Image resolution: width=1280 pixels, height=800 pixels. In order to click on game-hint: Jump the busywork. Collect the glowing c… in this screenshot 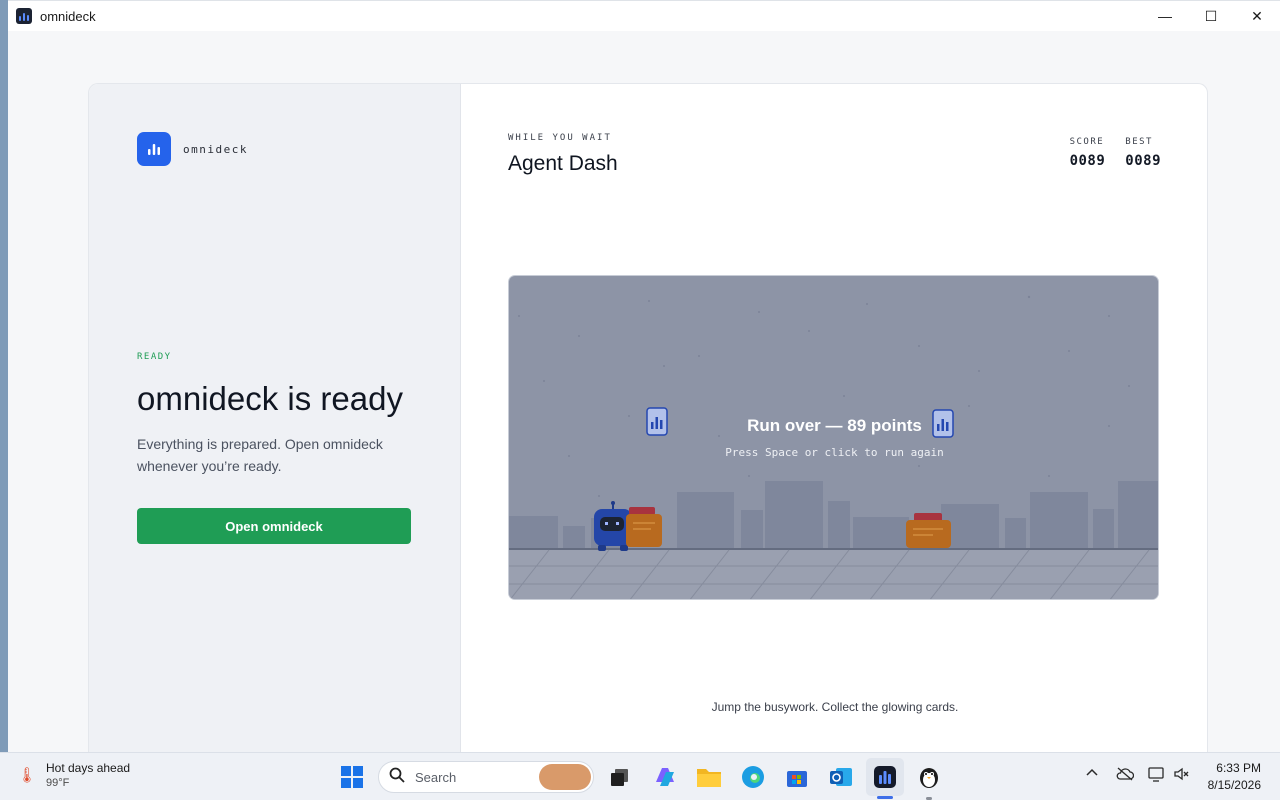, I will do `click(835, 707)`.